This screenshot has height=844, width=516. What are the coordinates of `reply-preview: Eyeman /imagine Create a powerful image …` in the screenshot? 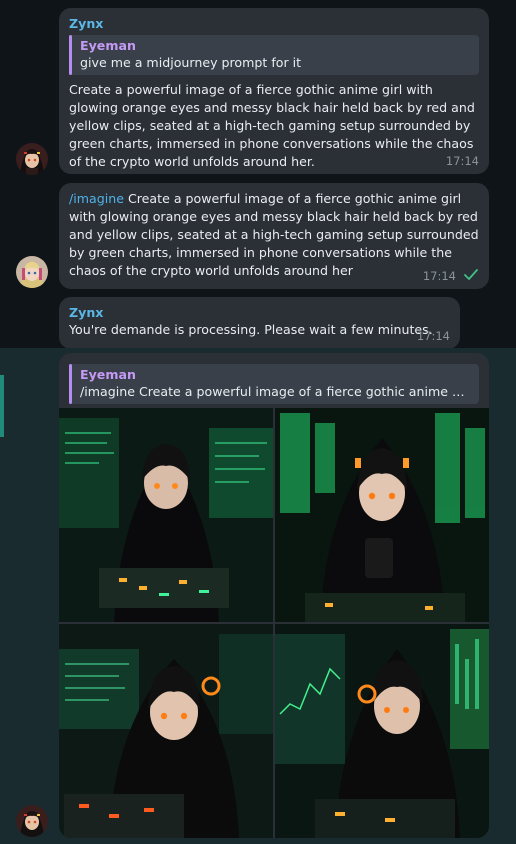 It's located at (274, 384).